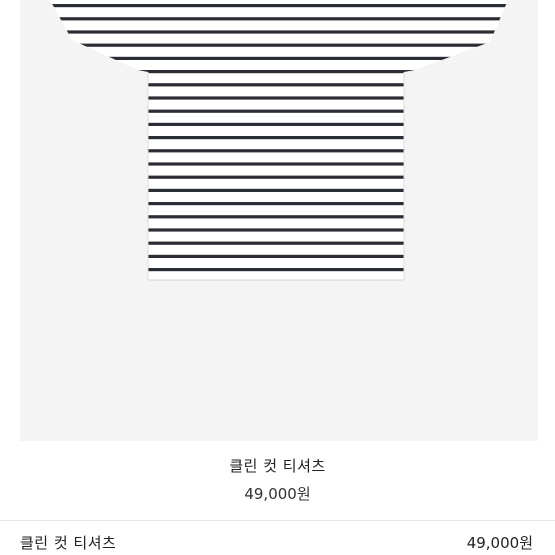  I want to click on product-title: 클린 컷 티셔츠, so click(277, 465).